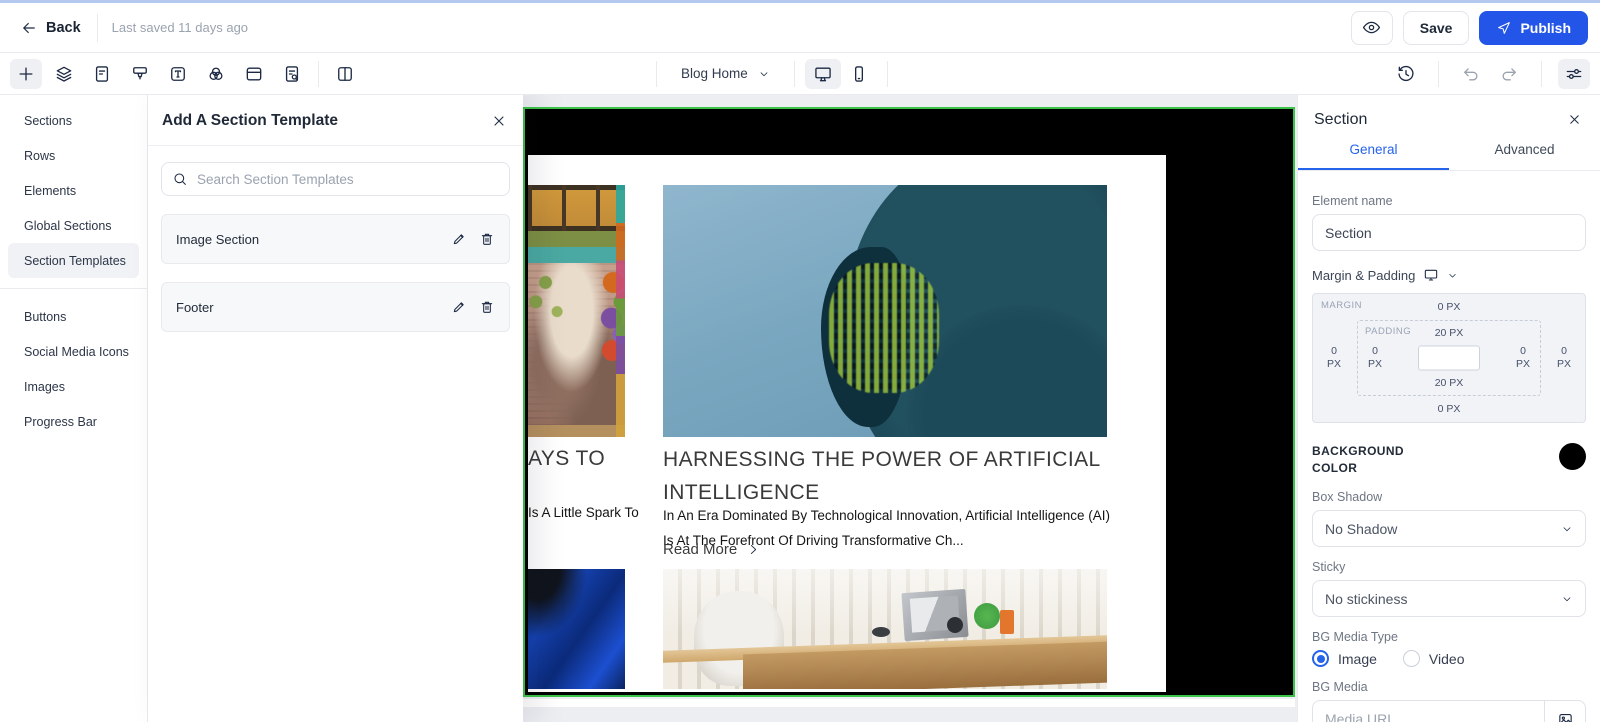 Image resolution: width=1600 pixels, height=722 pixels. What do you see at coordinates (1509, 74) in the screenshot?
I see `redo-button` at bounding box center [1509, 74].